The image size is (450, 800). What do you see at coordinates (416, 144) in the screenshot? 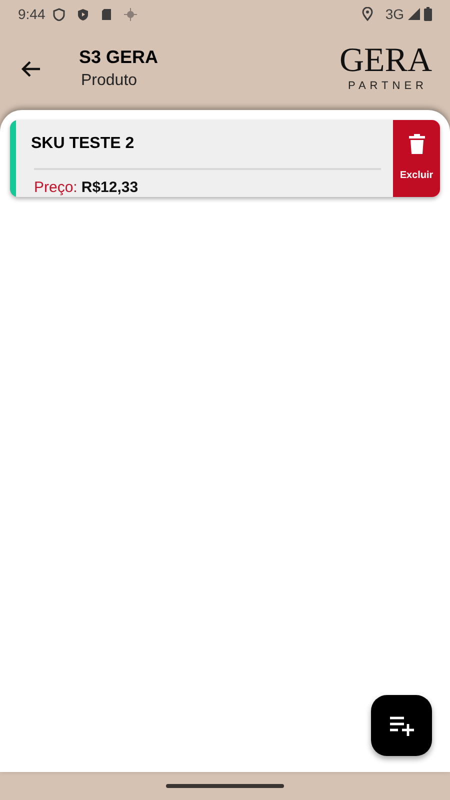
I see `trash-icon` at bounding box center [416, 144].